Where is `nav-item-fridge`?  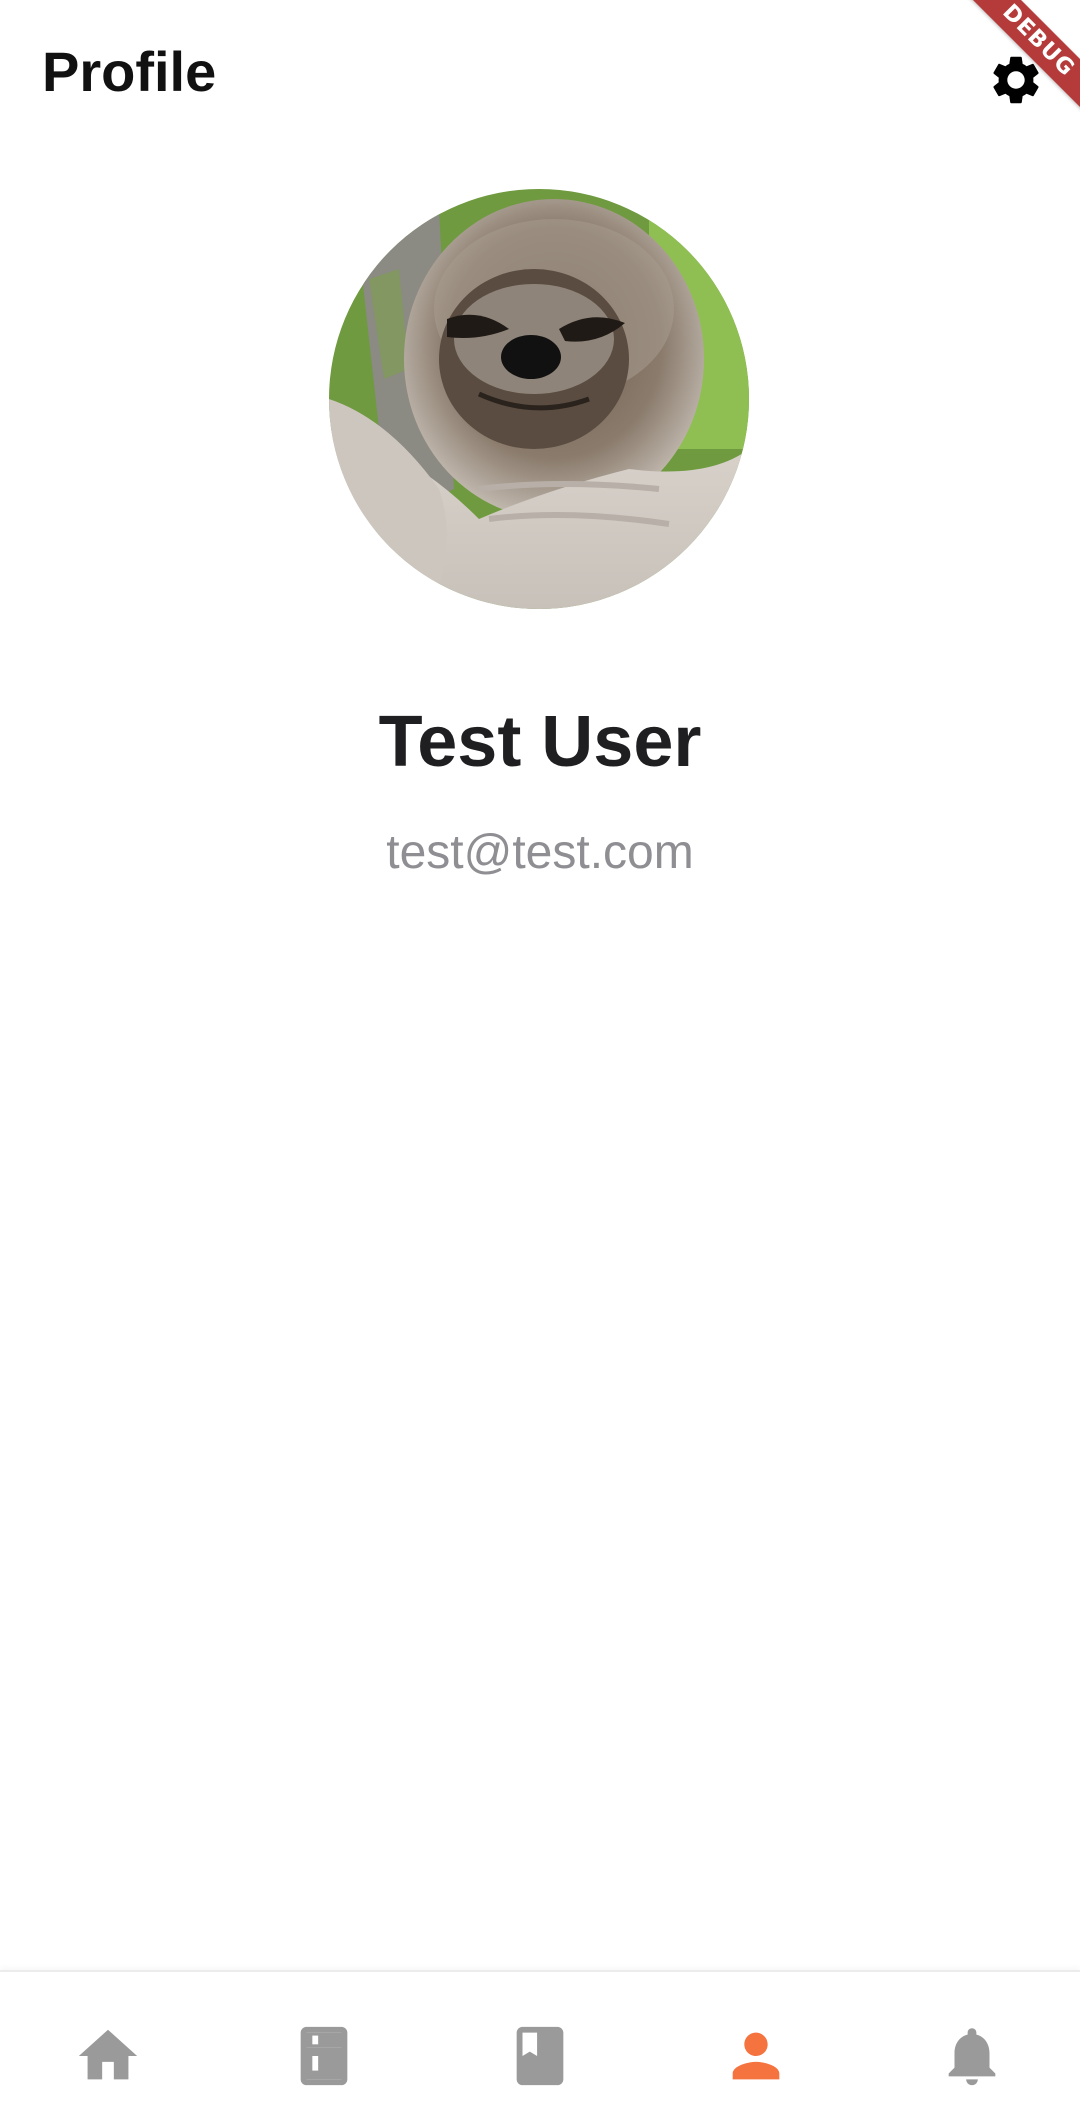 nav-item-fridge is located at coordinates (324, 2056).